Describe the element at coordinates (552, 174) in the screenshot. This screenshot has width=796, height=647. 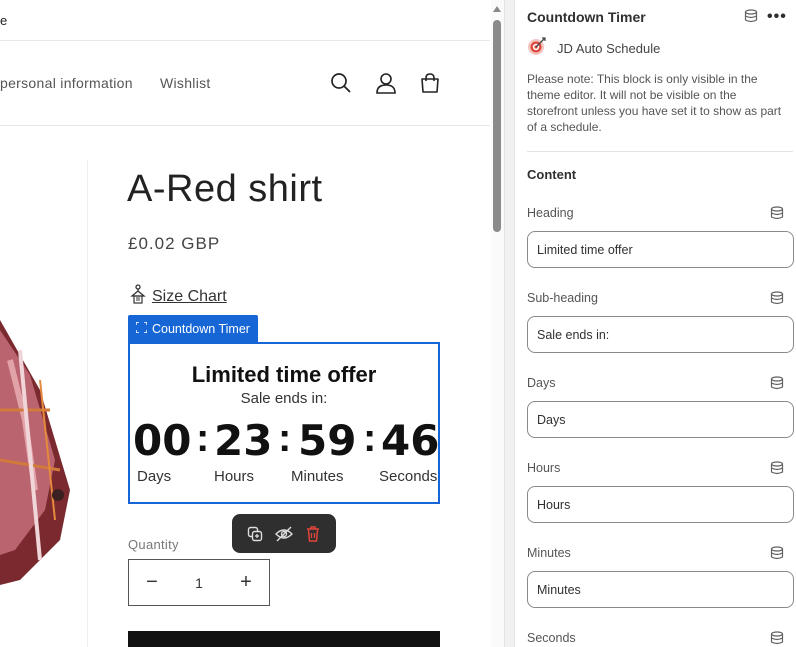
I see `section-title-content: Content` at that location.